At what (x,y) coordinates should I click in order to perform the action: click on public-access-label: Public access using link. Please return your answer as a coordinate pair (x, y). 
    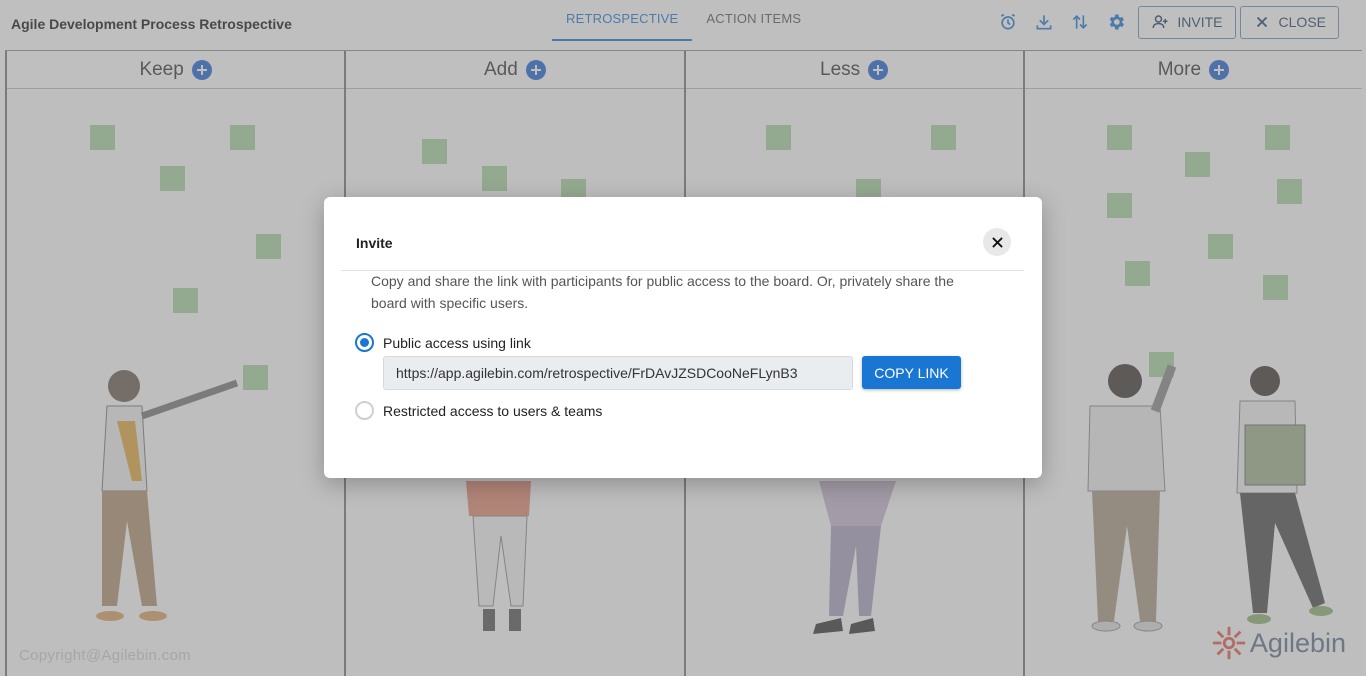
    Looking at the image, I should click on (457, 342).